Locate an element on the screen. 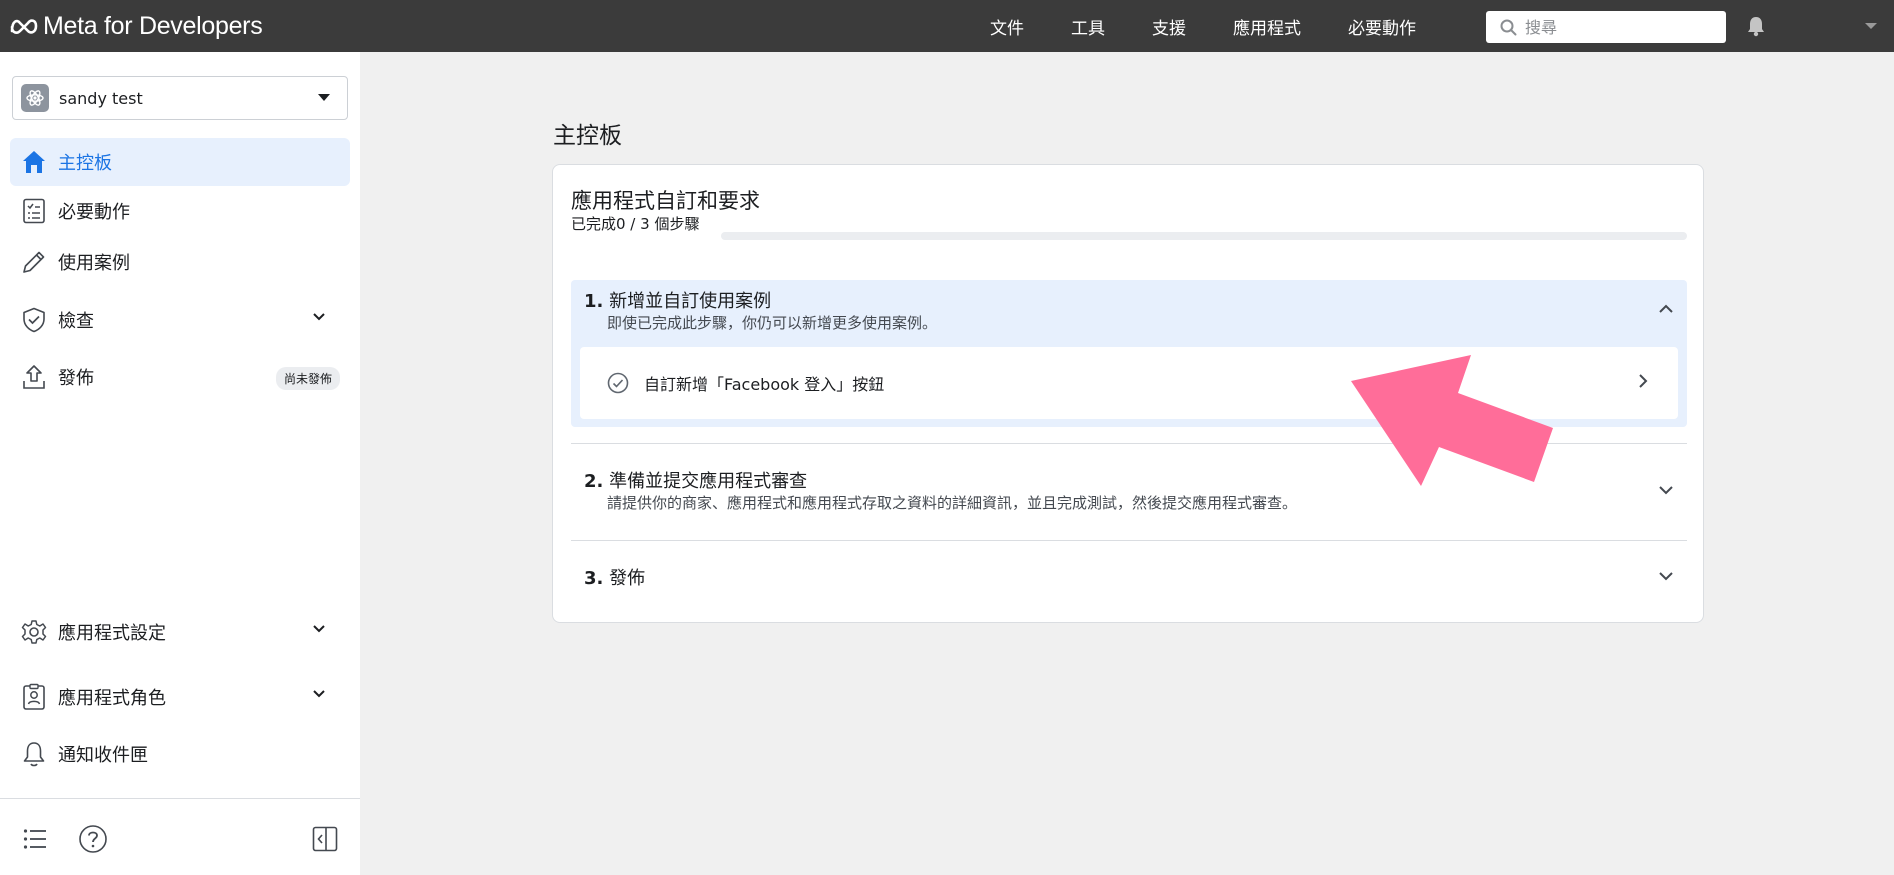 This screenshot has width=1894, height=875. step-number: 3. is located at coordinates (594, 578).